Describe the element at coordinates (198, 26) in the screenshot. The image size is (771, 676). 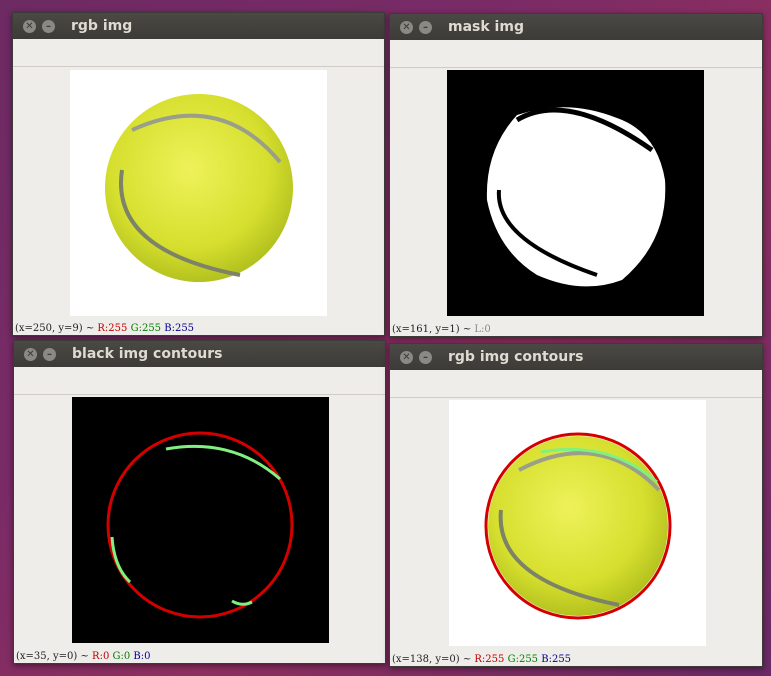
I see `window-titlebar: ✕ – rgb img` at that location.